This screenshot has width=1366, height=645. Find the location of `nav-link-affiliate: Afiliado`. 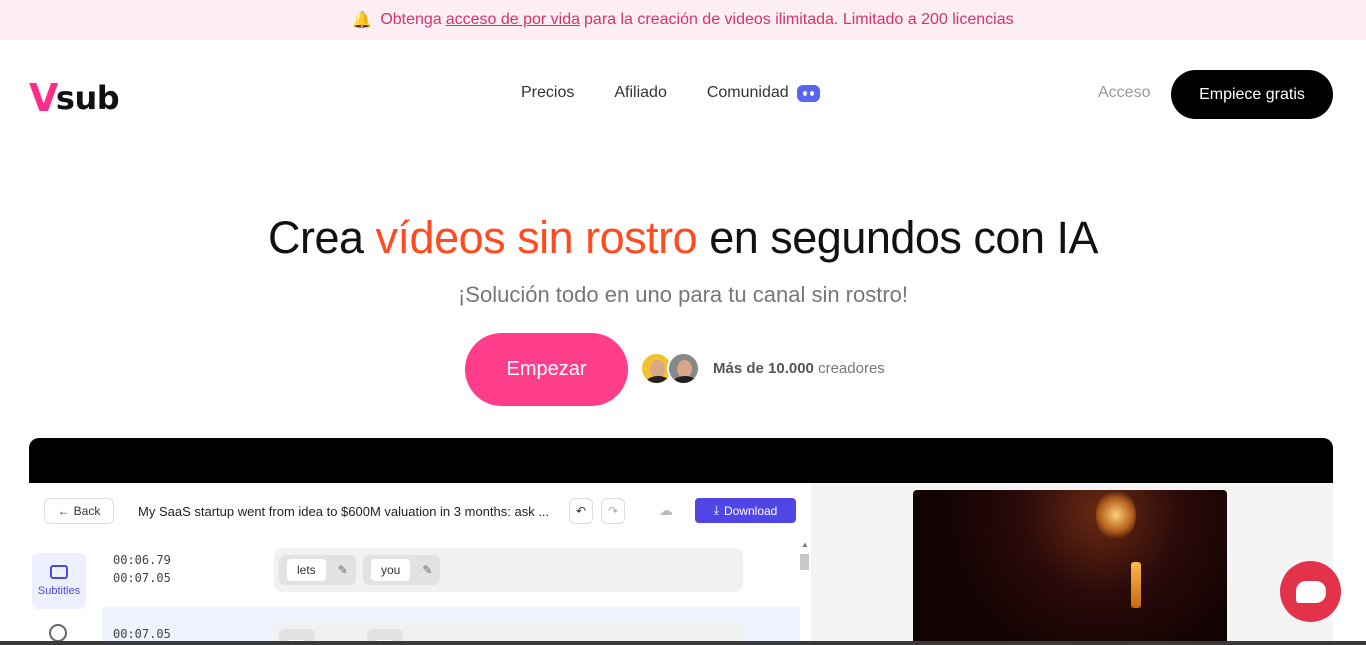

nav-link-affiliate: Afiliado is located at coordinates (640, 93).